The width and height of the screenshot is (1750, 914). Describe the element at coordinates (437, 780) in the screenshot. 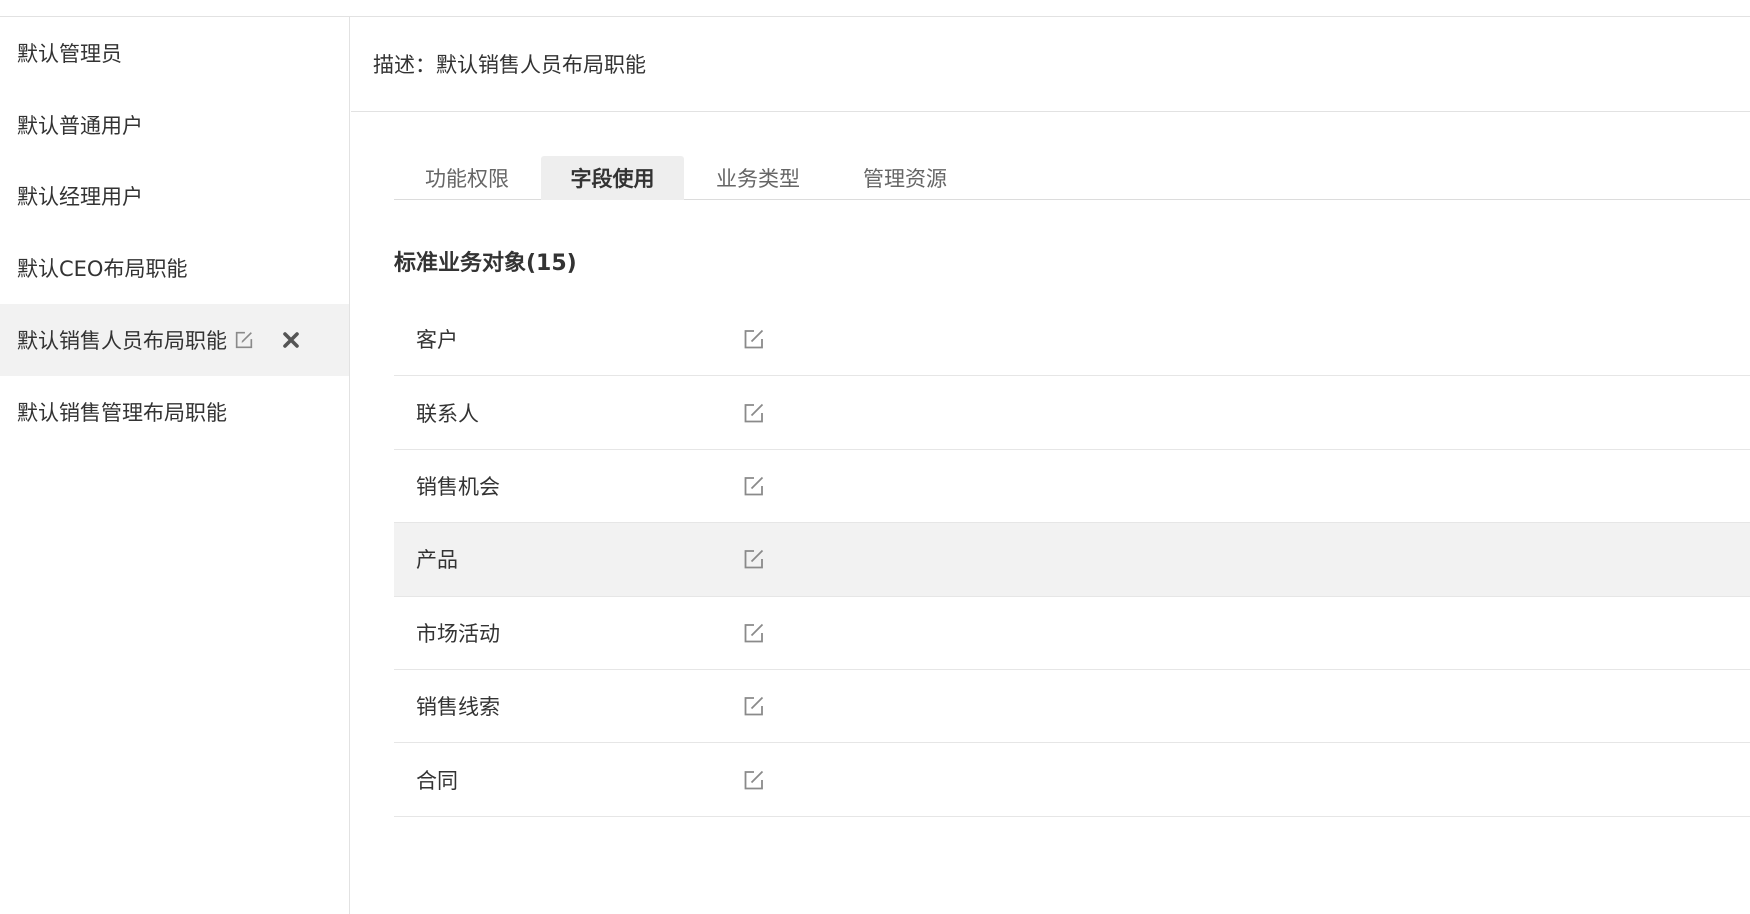

I see `object-name: 合同` at that location.